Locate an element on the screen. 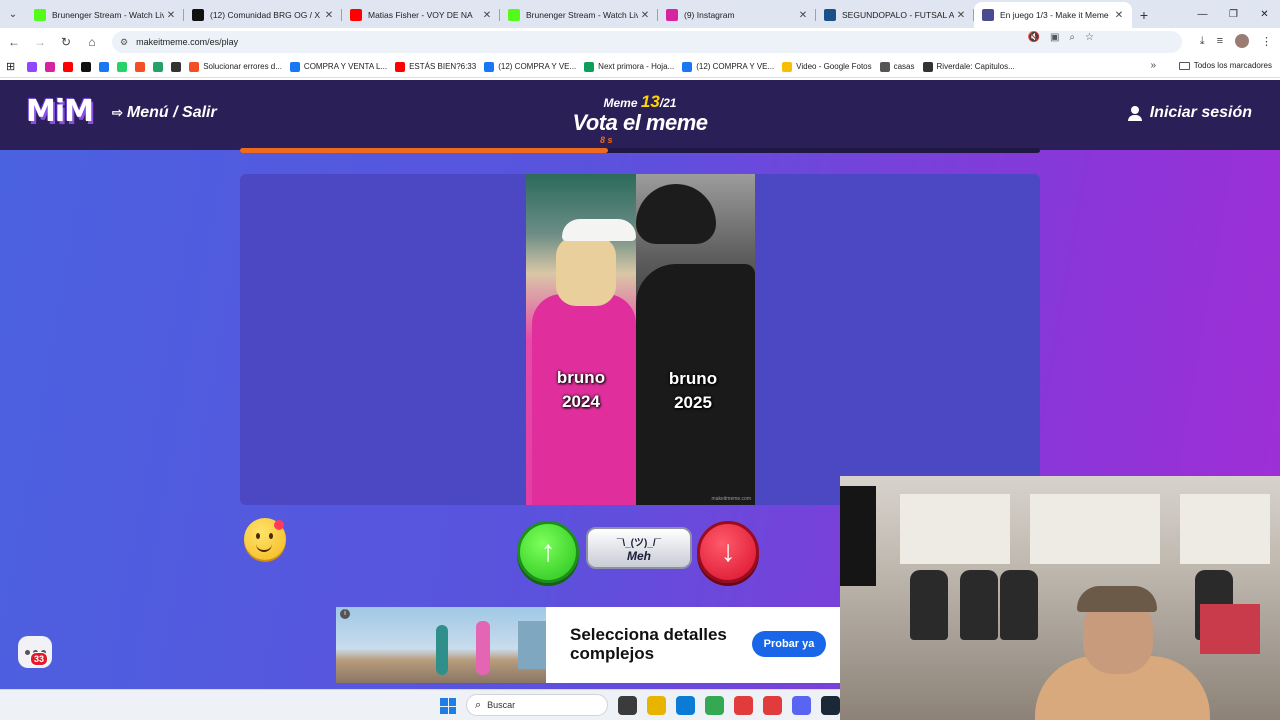 The height and width of the screenshot is (720, 1280). window-controls: — ❐ ✕ is located at coordinates (1233, 14).